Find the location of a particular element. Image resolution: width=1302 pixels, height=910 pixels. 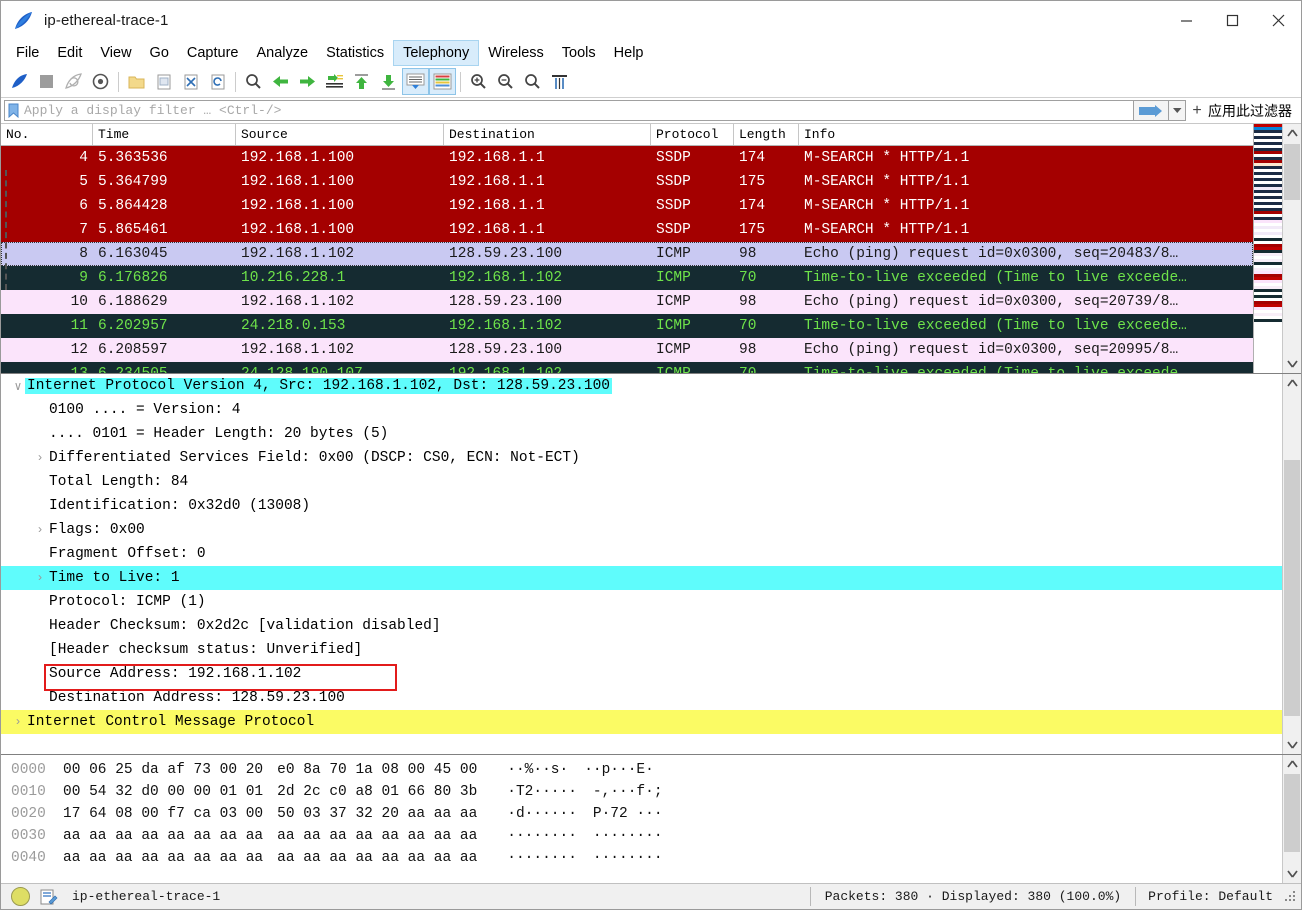

go-back-icon is located at coordinates (280, 81).